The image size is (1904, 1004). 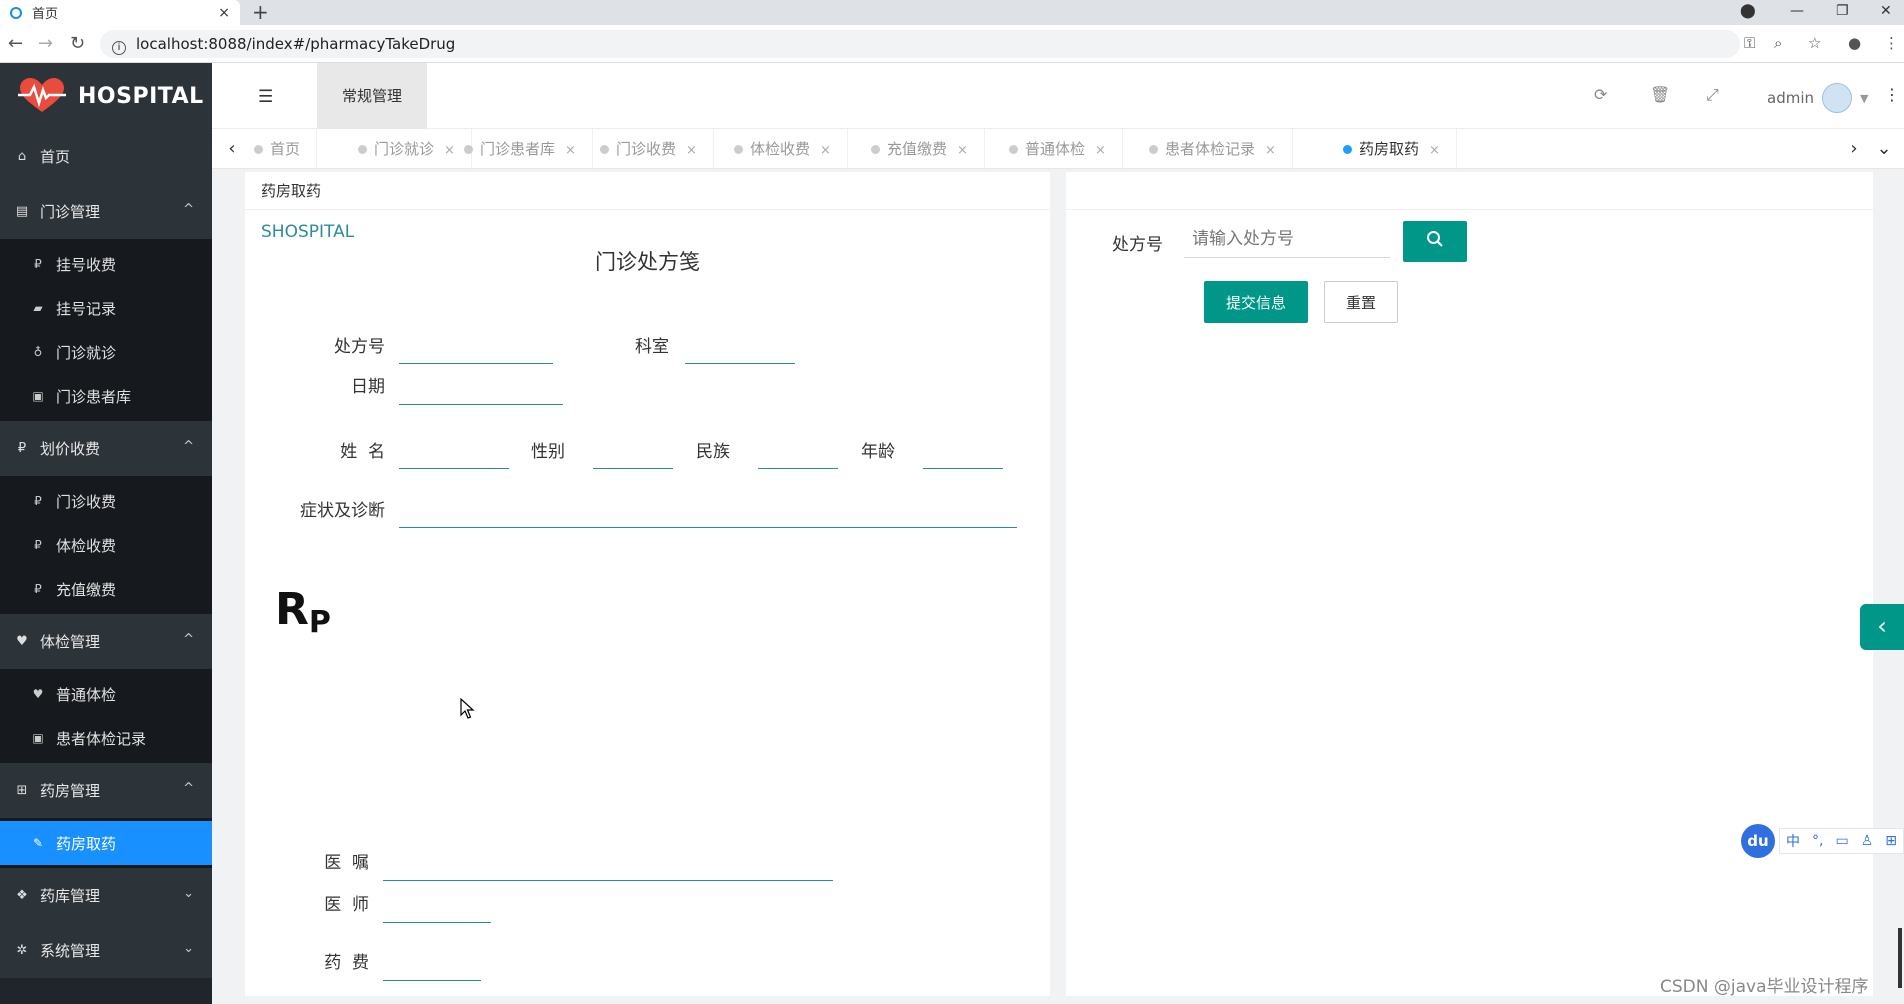 I want to click on sidebar-item-patient-library: ▣ 门诊患者库, so click(x=106, y=396).